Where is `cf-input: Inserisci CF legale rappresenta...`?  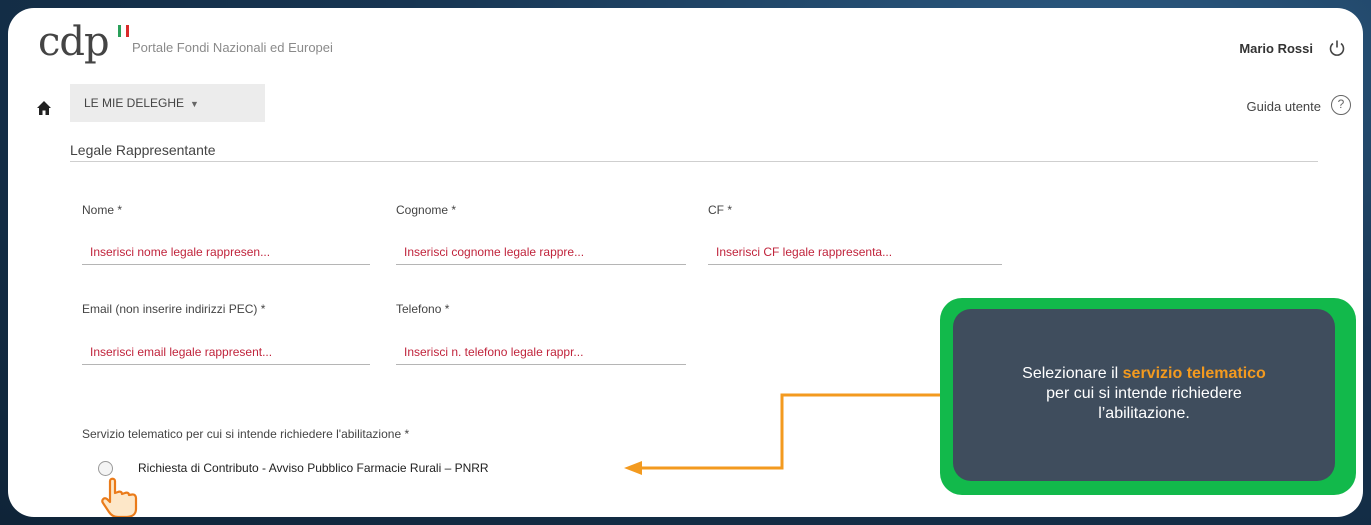 cf-input: Inserisci CF legale rappresenta... is located at coordinates (855, 252).